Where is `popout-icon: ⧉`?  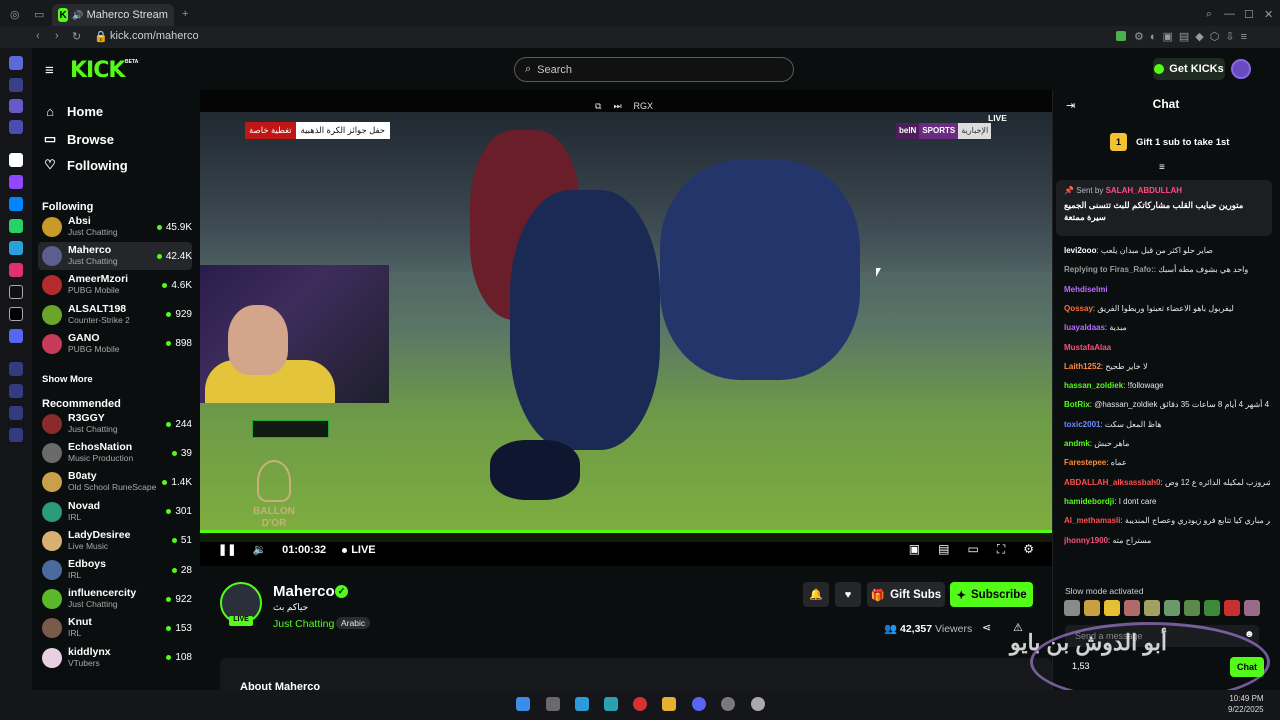 popout-icon: ⧉ is located at coordinates (598, 106).